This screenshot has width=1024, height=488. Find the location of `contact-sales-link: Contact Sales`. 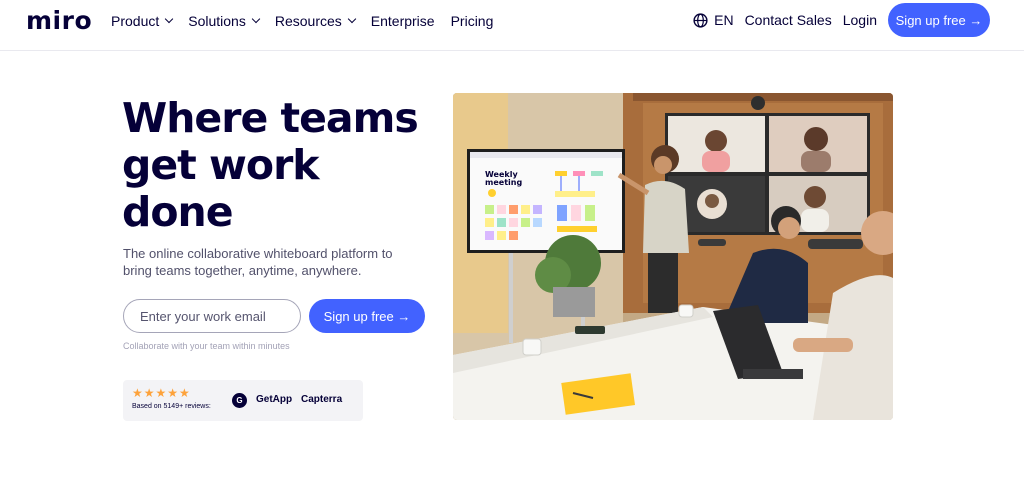

contact-sales-link: Contact Sales is located at coordinates (788, 20).